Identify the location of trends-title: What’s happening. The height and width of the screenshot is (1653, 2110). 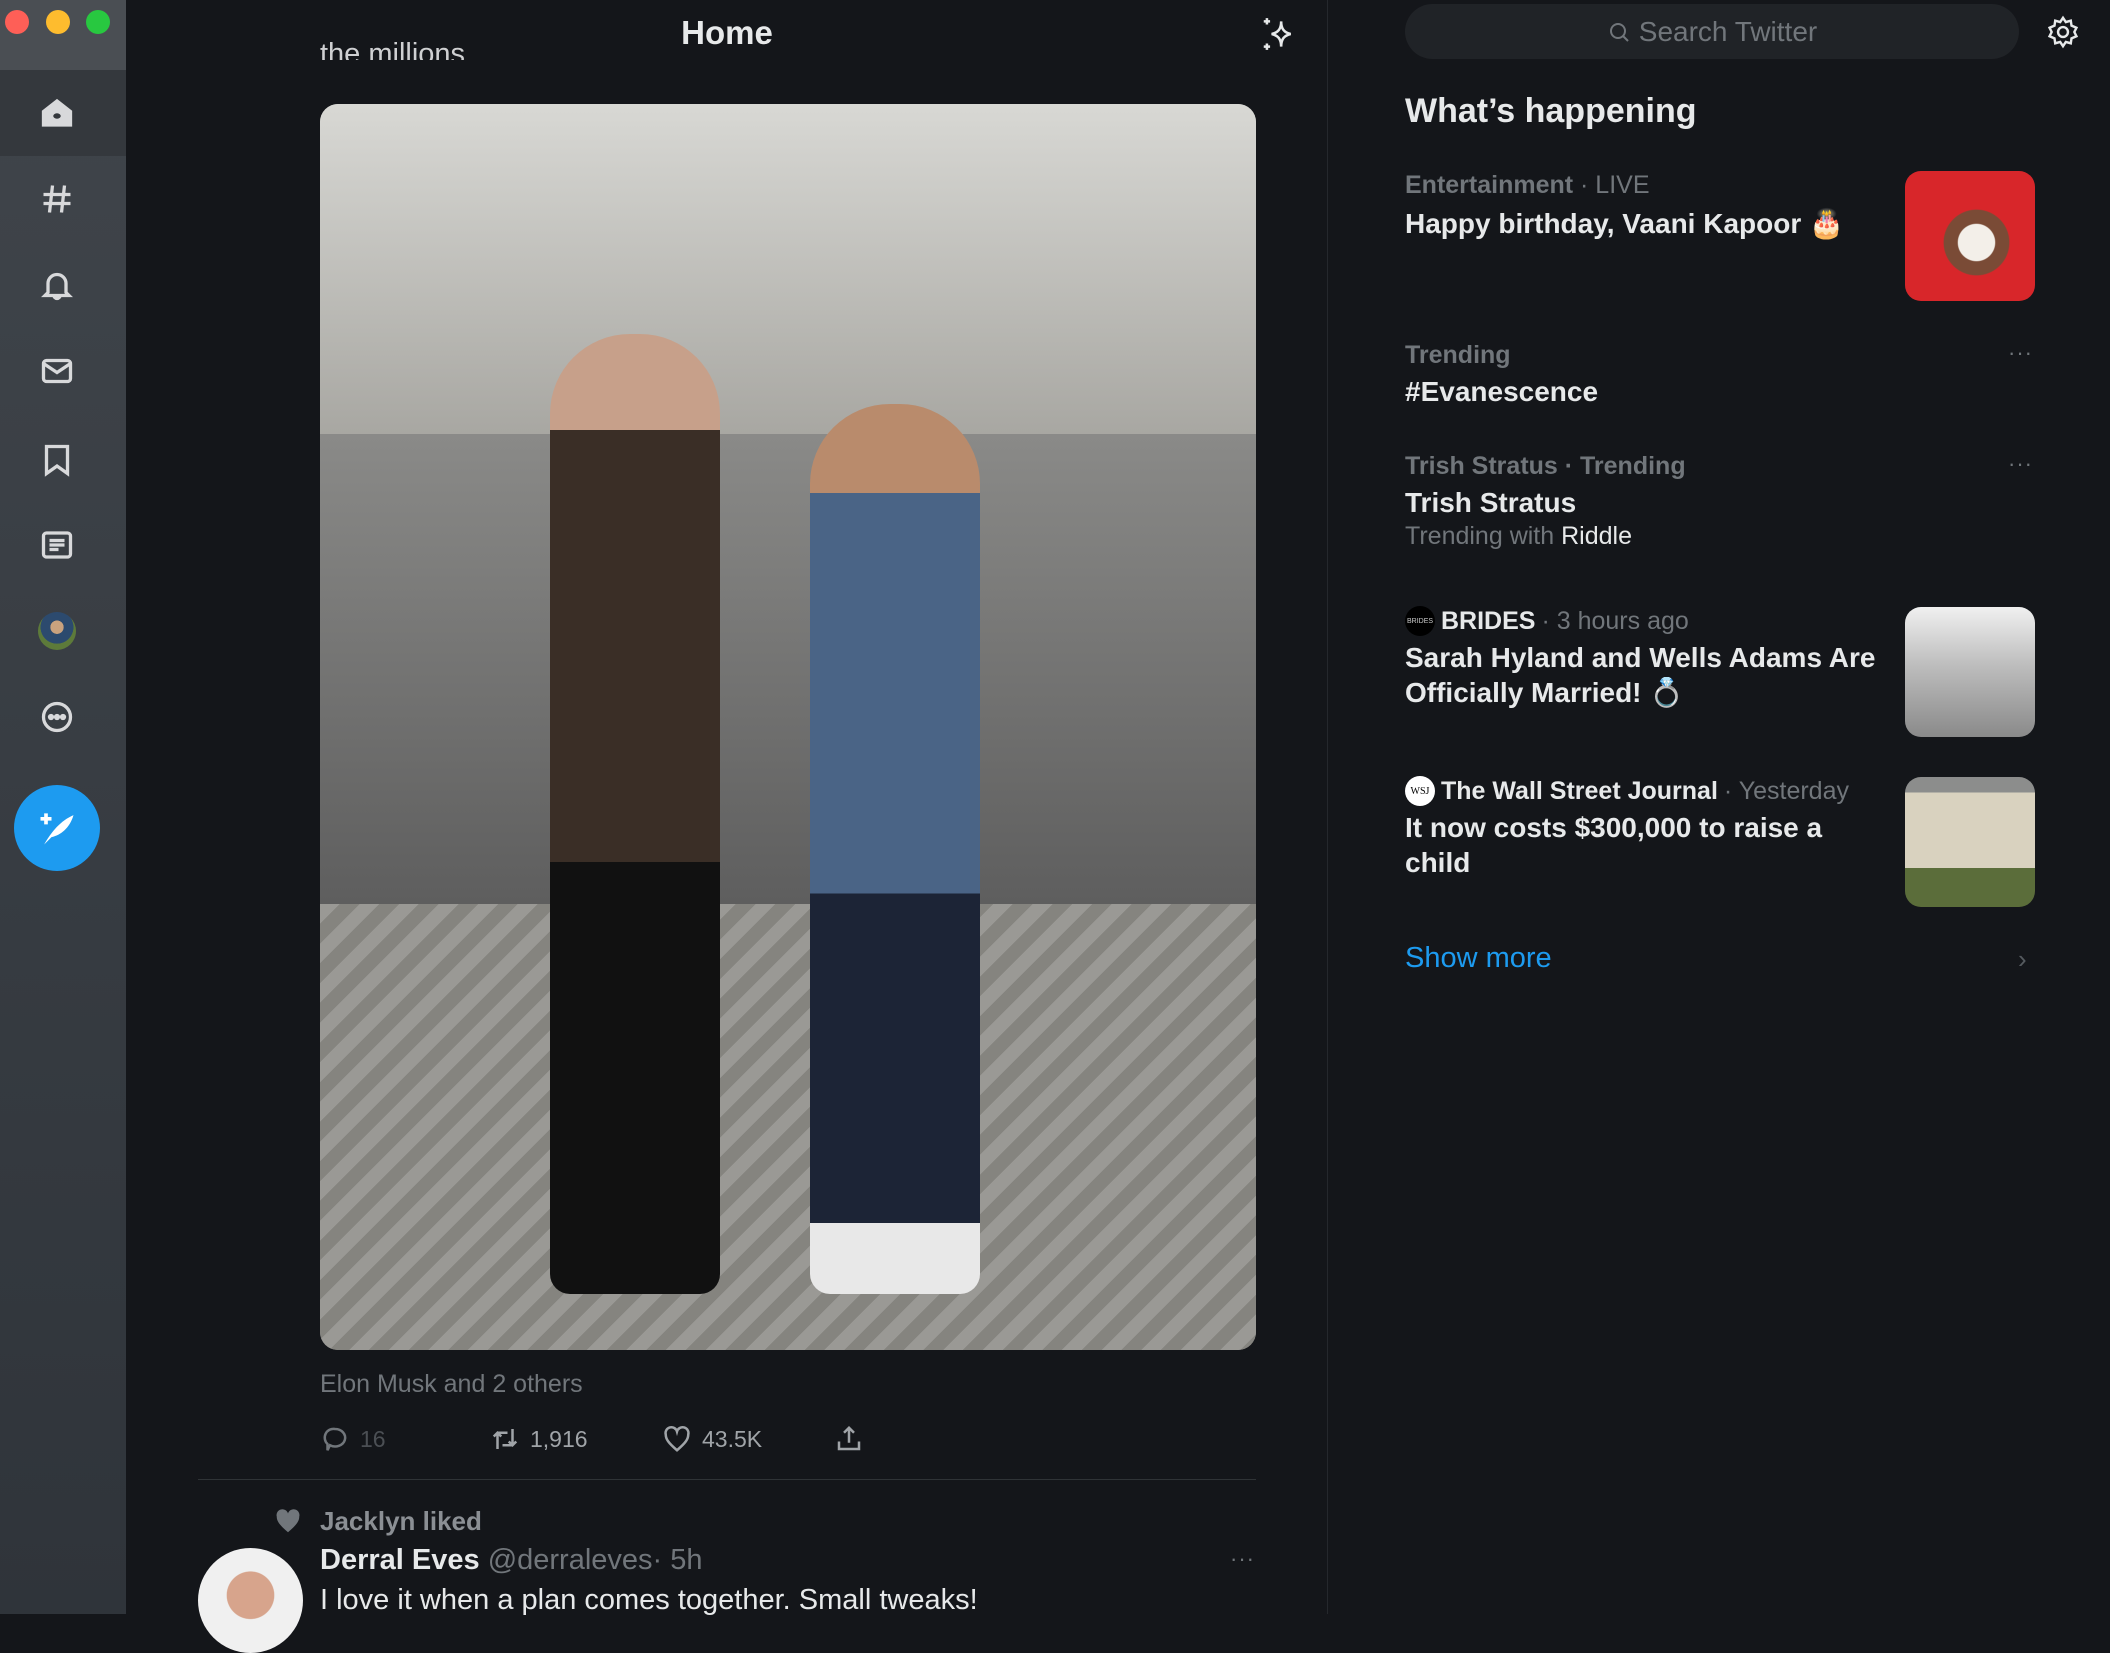
(1551, 111).